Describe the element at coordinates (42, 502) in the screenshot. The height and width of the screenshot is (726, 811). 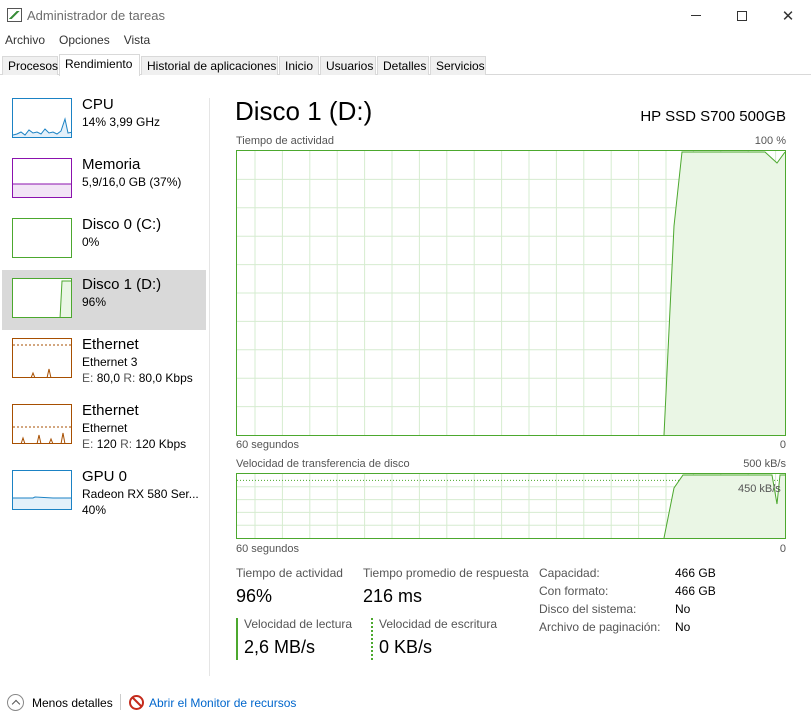
I see `gpu-mini-graph` at that location.